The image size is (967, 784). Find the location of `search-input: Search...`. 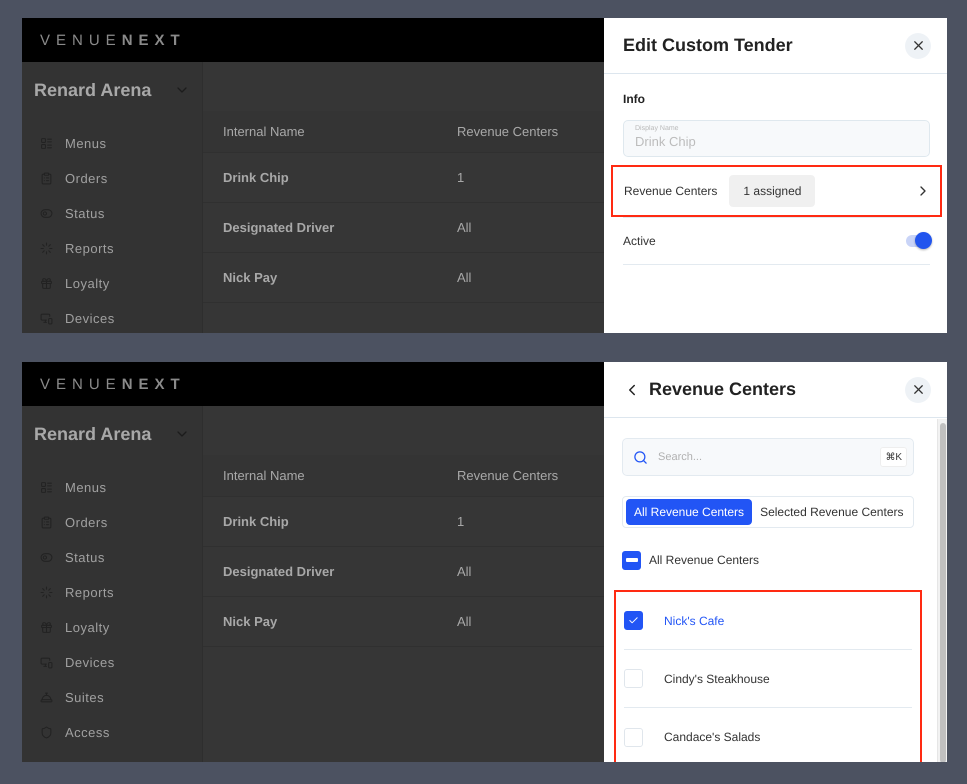

search-input: Search... is located at coordinates (764, 457).